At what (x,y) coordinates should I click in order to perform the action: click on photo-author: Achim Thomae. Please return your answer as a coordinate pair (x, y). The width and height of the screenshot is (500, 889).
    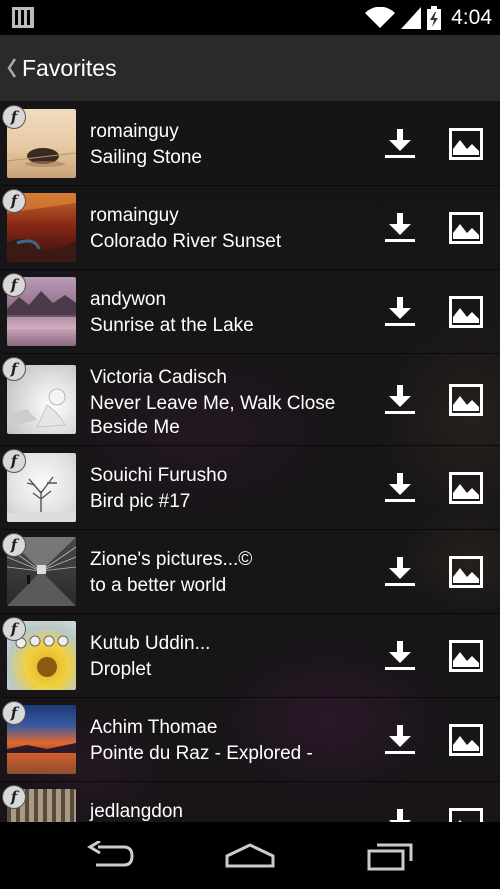
    Looking at the image, I should click on (154, 727).